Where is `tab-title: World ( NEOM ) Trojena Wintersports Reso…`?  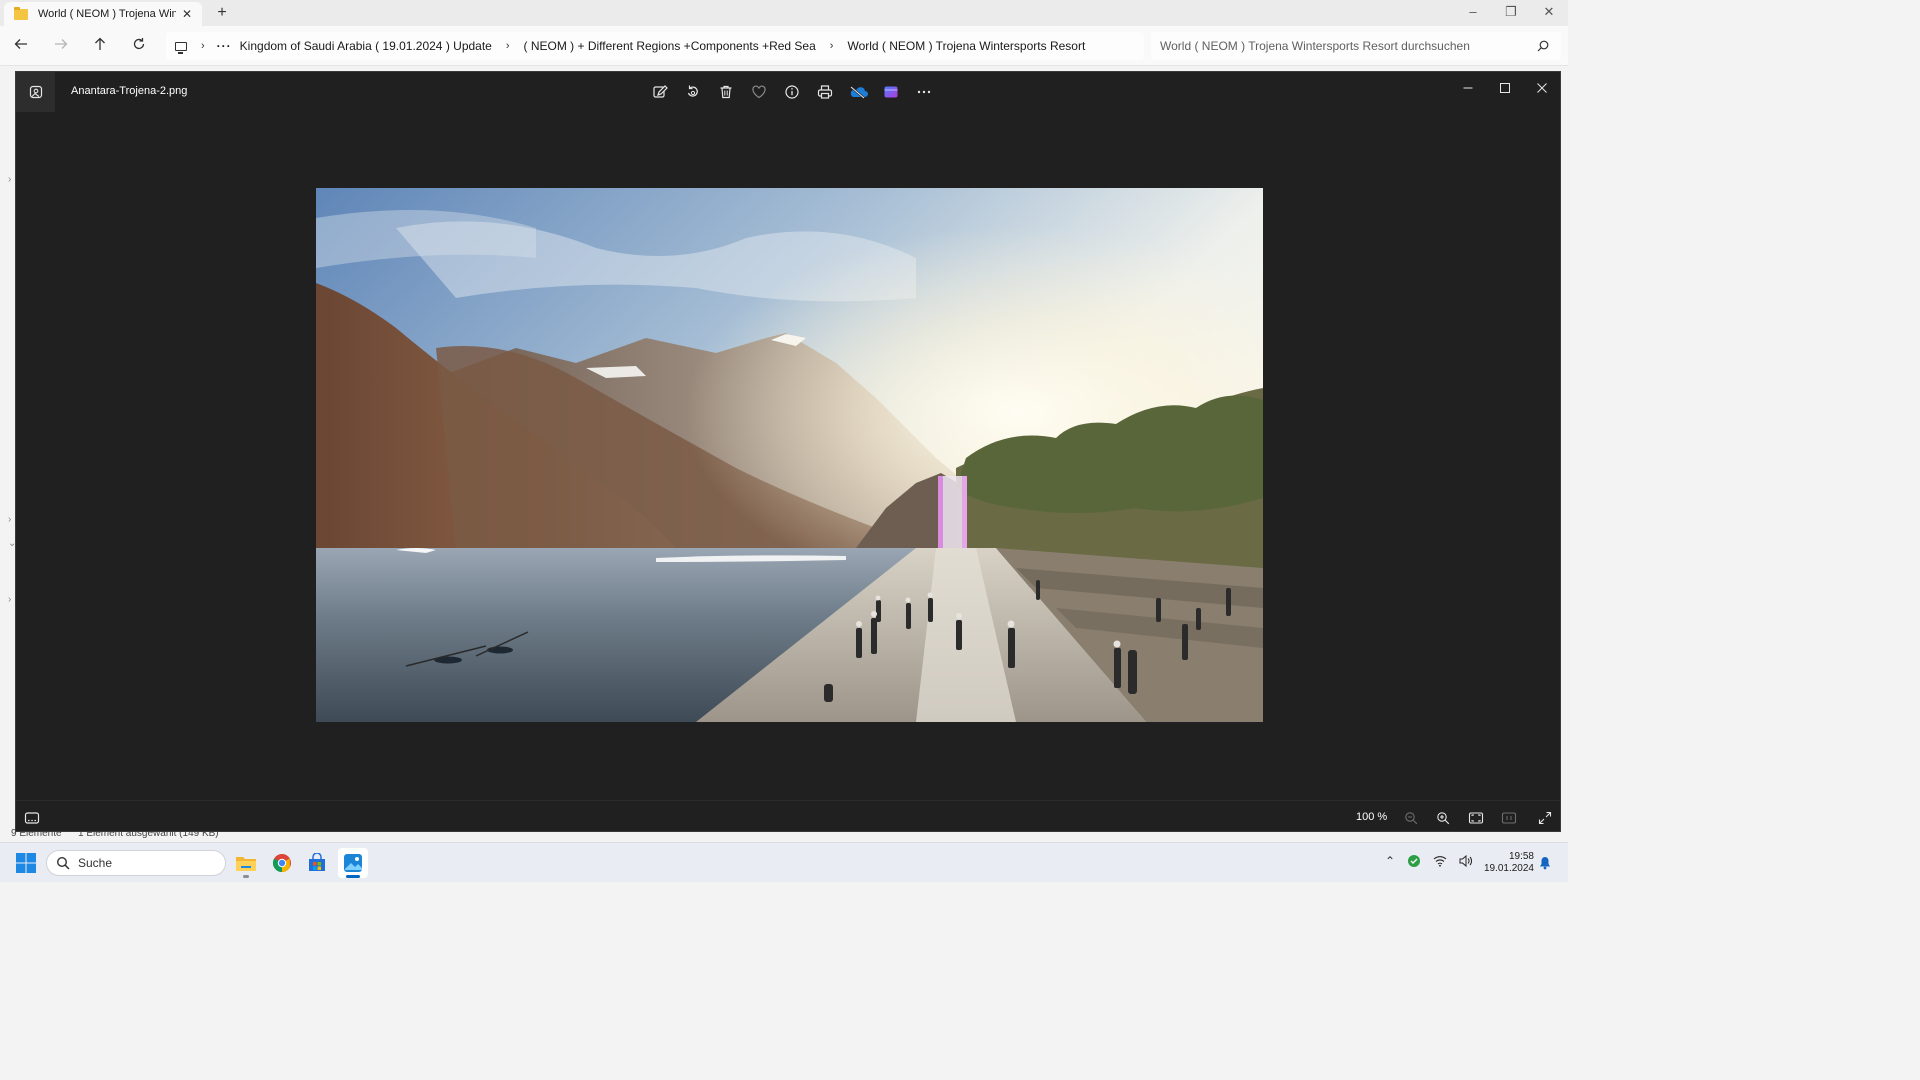
tab-title: World ( NEOM ) Trojena Wintersports Reso… is located at coordinates (107, 14).